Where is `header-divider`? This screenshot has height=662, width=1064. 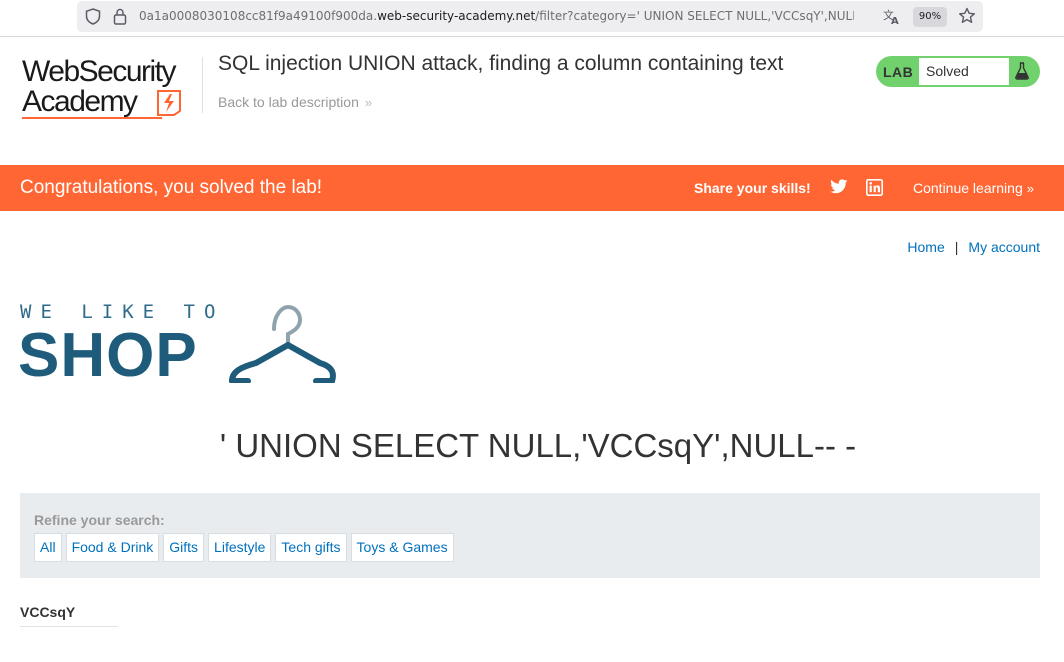
header-divider is located at coordinates (202, 85).